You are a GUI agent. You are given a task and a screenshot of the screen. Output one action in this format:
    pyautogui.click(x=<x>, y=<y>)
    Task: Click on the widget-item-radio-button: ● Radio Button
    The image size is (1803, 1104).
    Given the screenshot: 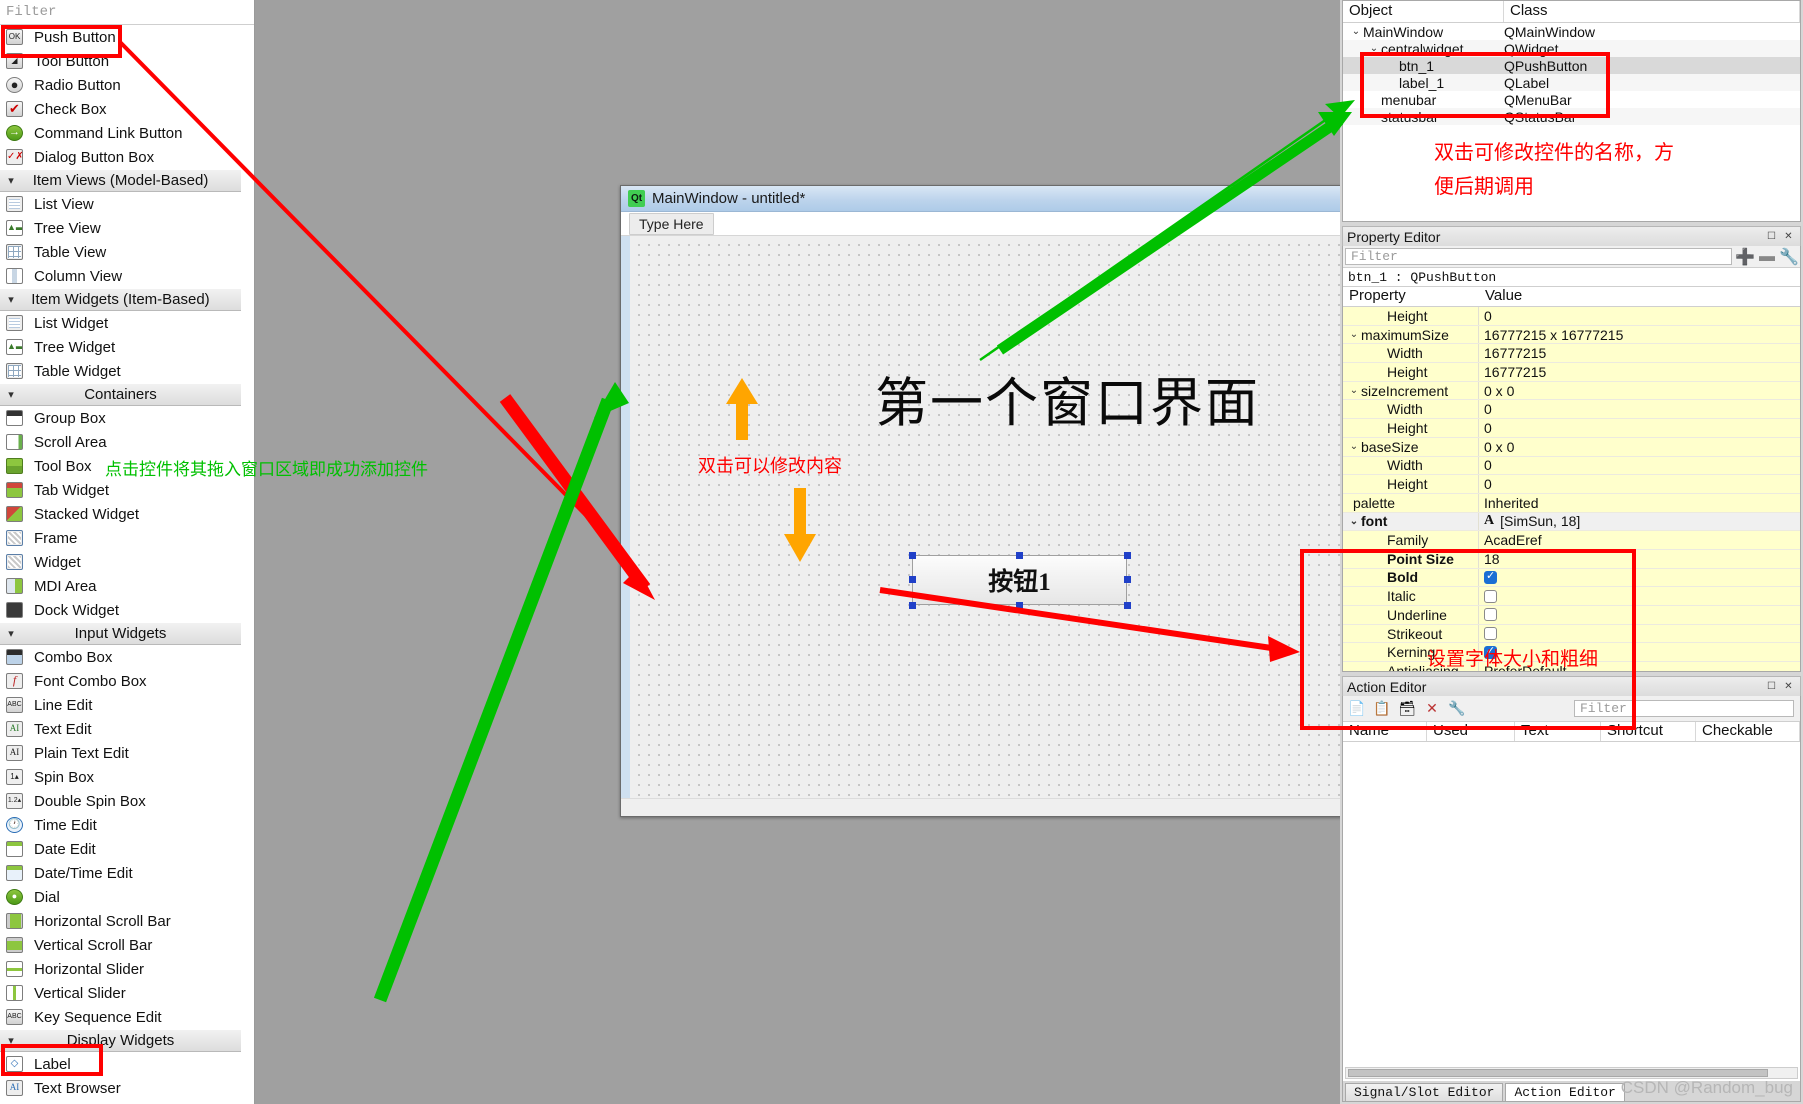 What is the action you would take?
    pyautogui.click(x=120, y=85)
    